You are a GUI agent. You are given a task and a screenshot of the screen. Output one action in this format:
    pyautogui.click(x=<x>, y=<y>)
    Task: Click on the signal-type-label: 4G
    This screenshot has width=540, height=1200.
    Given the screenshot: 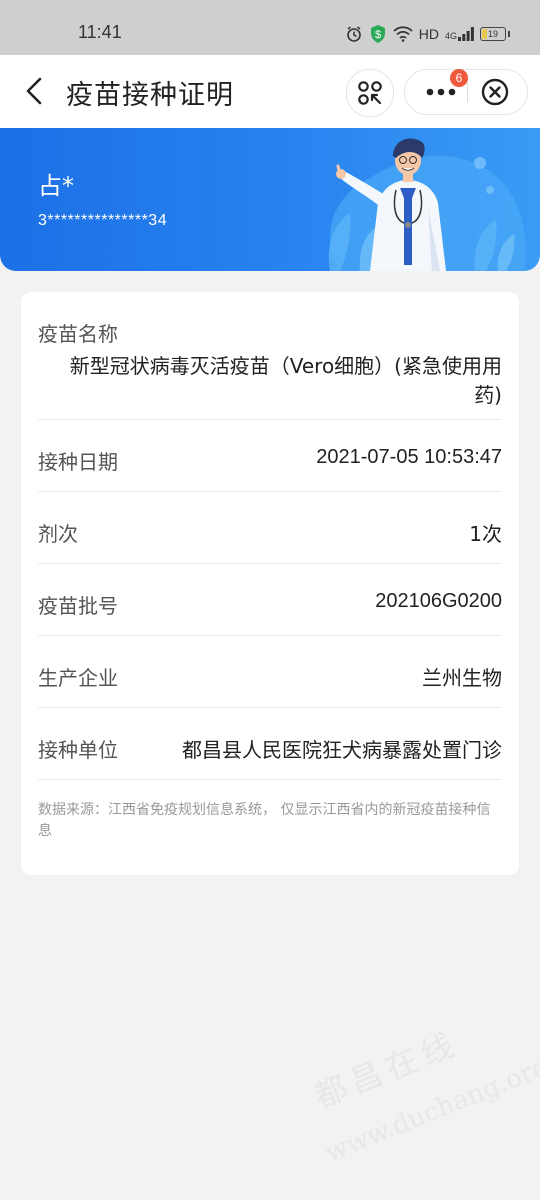 What is the action you would take?
    pyautogui.click(x=450, y=36)
    